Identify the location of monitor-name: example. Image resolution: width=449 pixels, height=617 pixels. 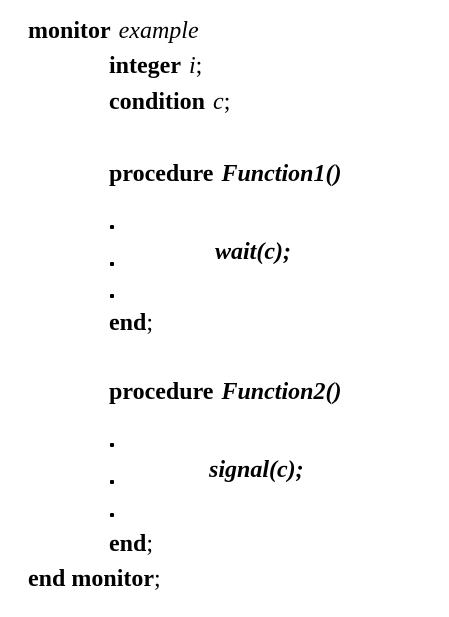
(158, 31).